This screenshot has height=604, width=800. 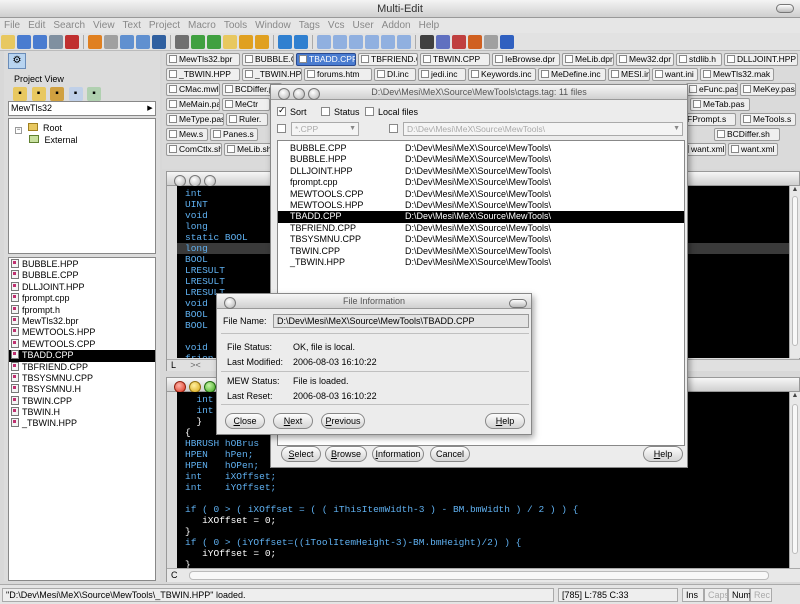 I want to click on ctags-help-button: Help, so click(x=663, y=454).